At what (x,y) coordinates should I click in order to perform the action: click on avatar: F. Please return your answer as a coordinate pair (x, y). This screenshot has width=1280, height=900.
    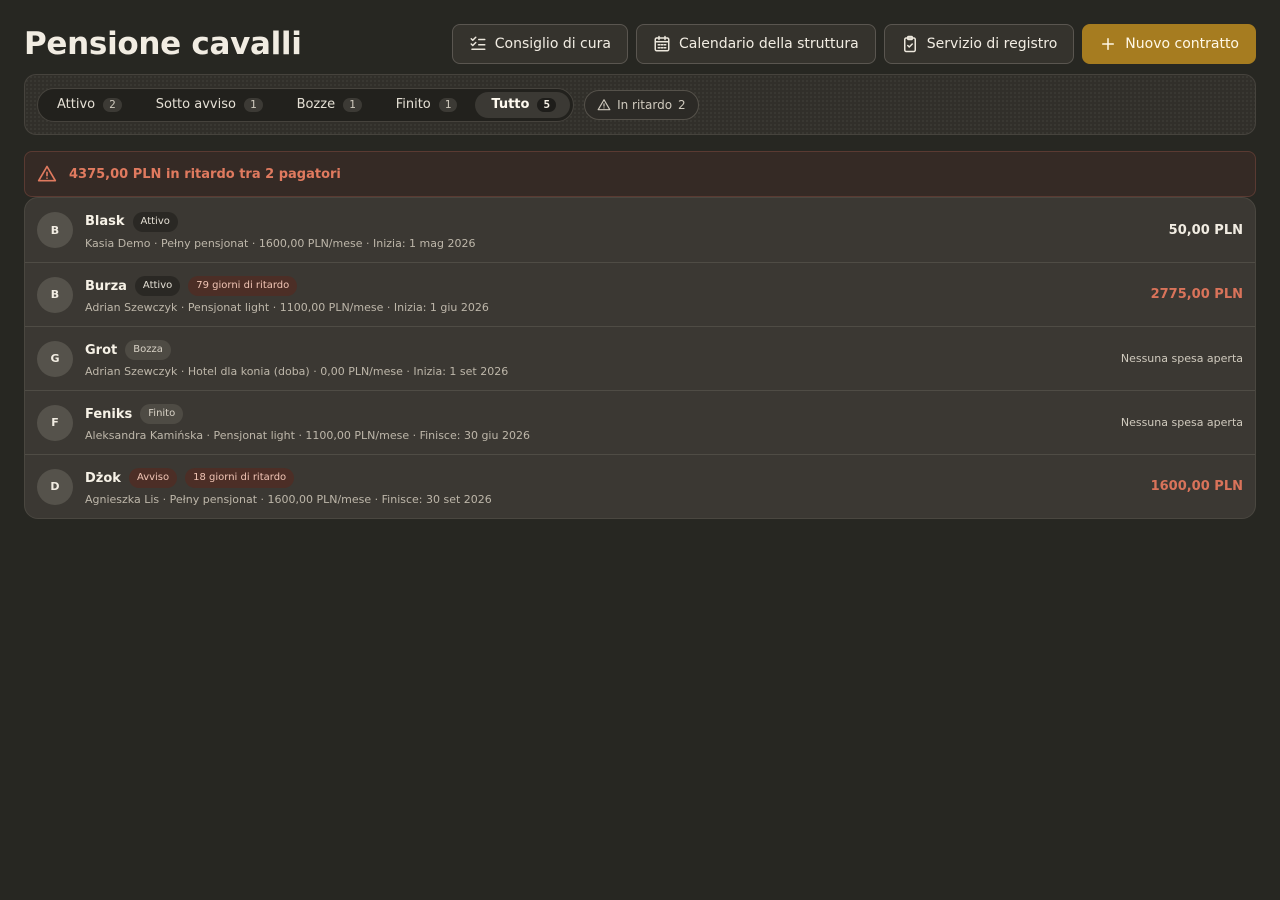
    Looking at the image, I should click on (55, 422).